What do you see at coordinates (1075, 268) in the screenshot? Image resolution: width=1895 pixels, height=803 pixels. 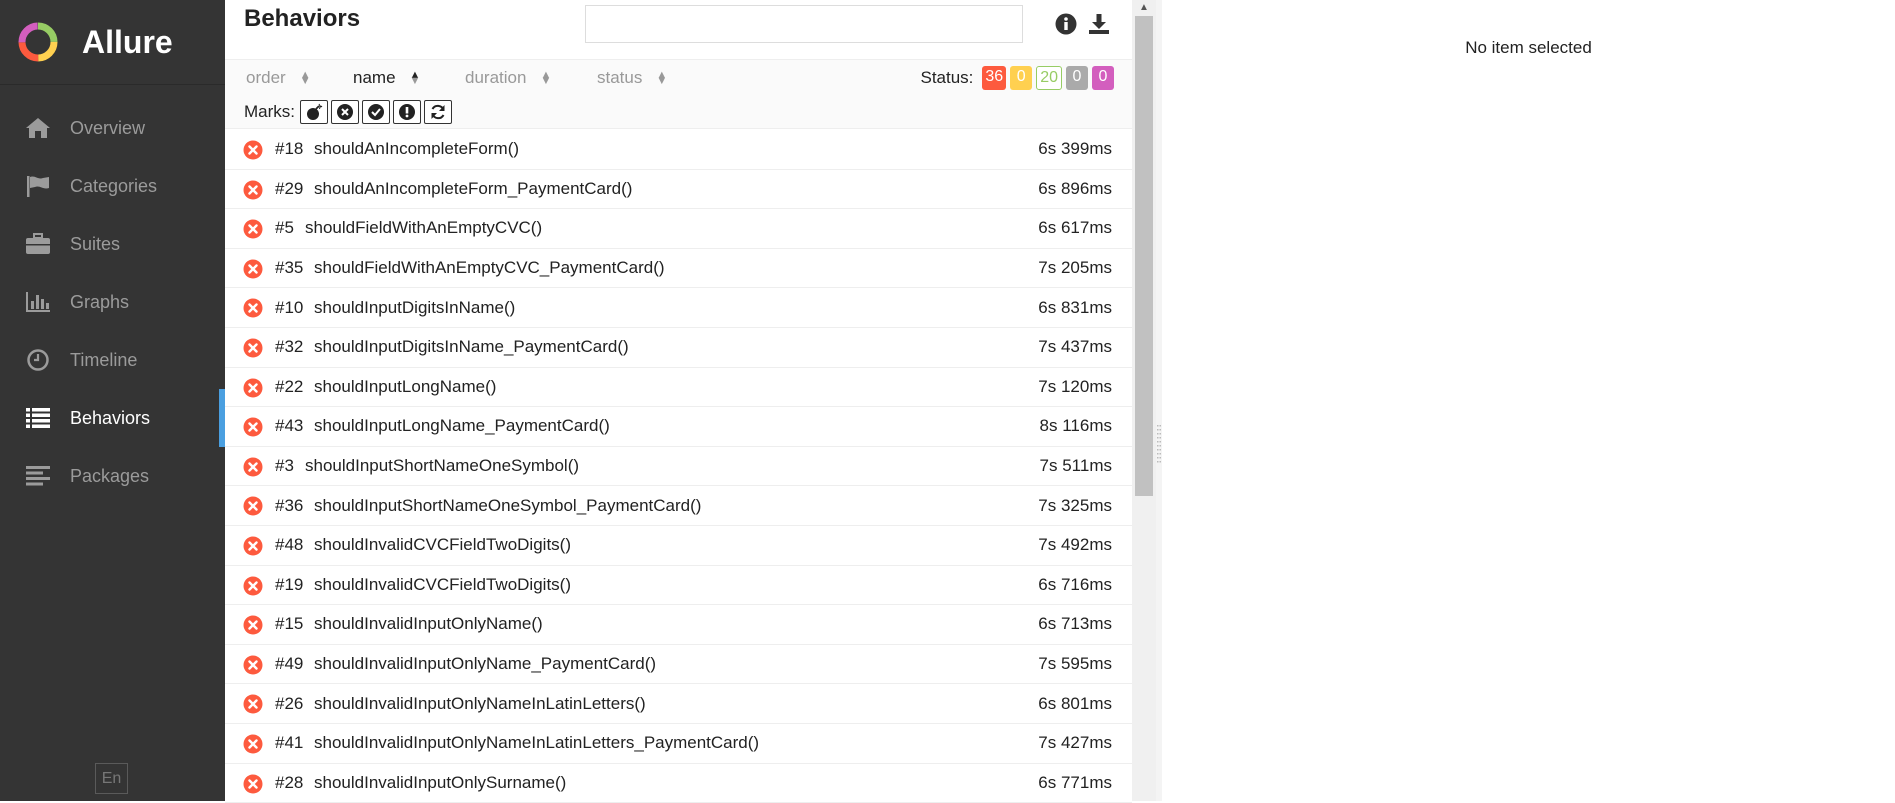 I see `test-duration: 7s 205ms` at bounding box center [1075, 268].